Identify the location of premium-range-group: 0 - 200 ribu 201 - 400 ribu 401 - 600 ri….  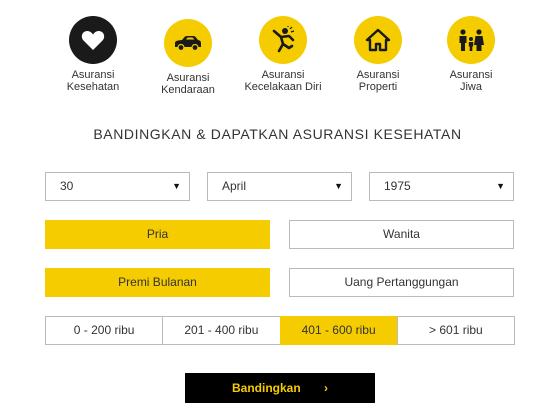
(280, 330).